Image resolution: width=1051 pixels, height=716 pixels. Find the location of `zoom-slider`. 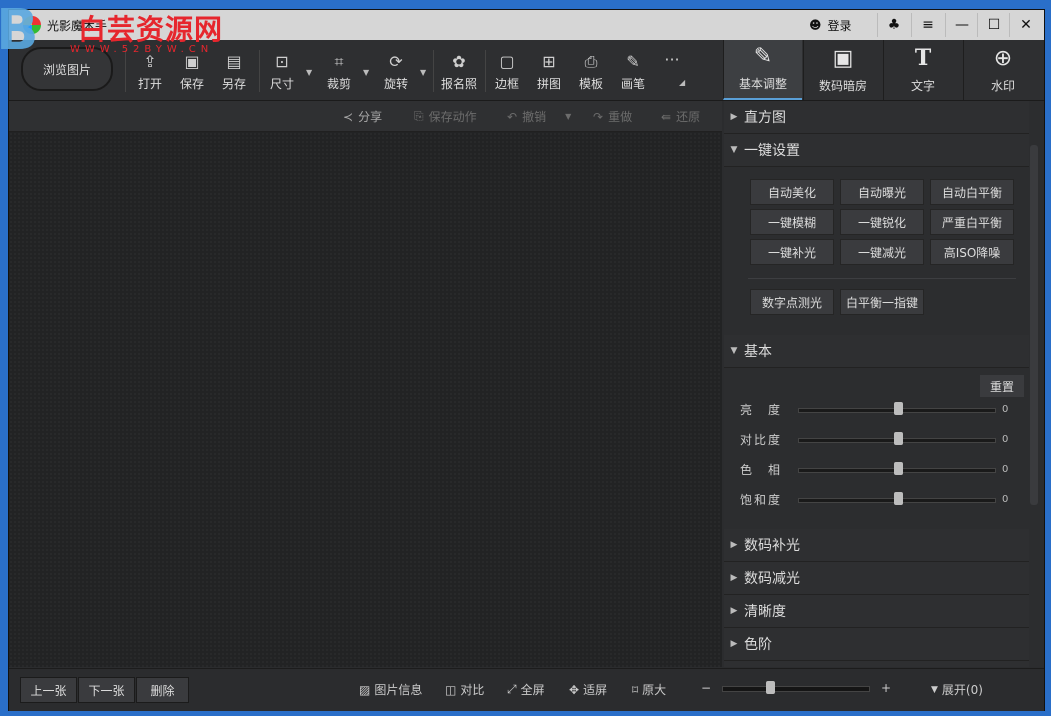

zoom-slider is located at coordinates (796, 689).